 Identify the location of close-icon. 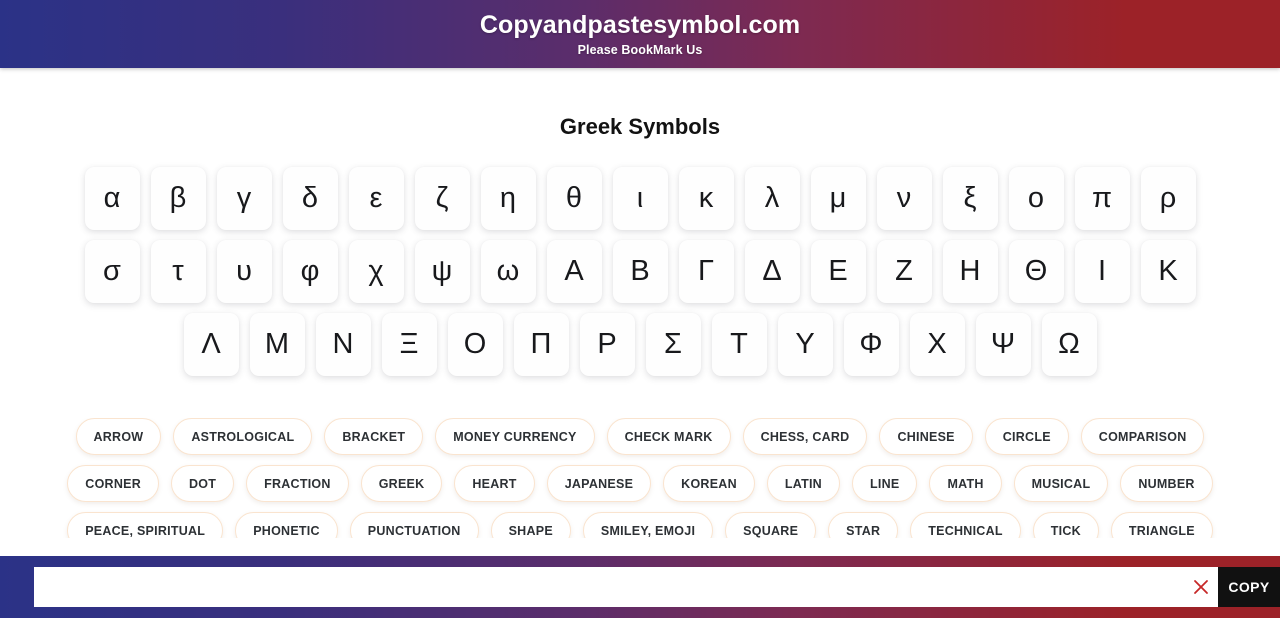
(1201, 587).